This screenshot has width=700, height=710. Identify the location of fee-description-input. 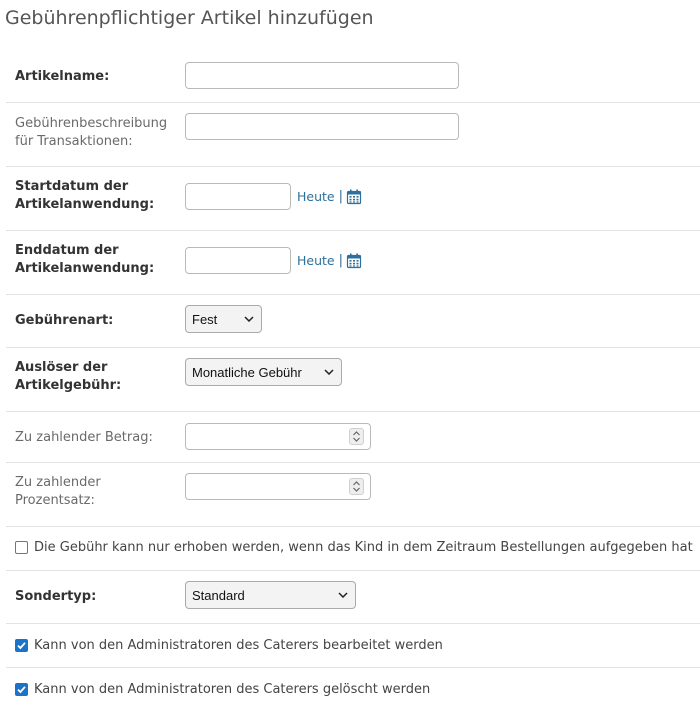
(322, 126).